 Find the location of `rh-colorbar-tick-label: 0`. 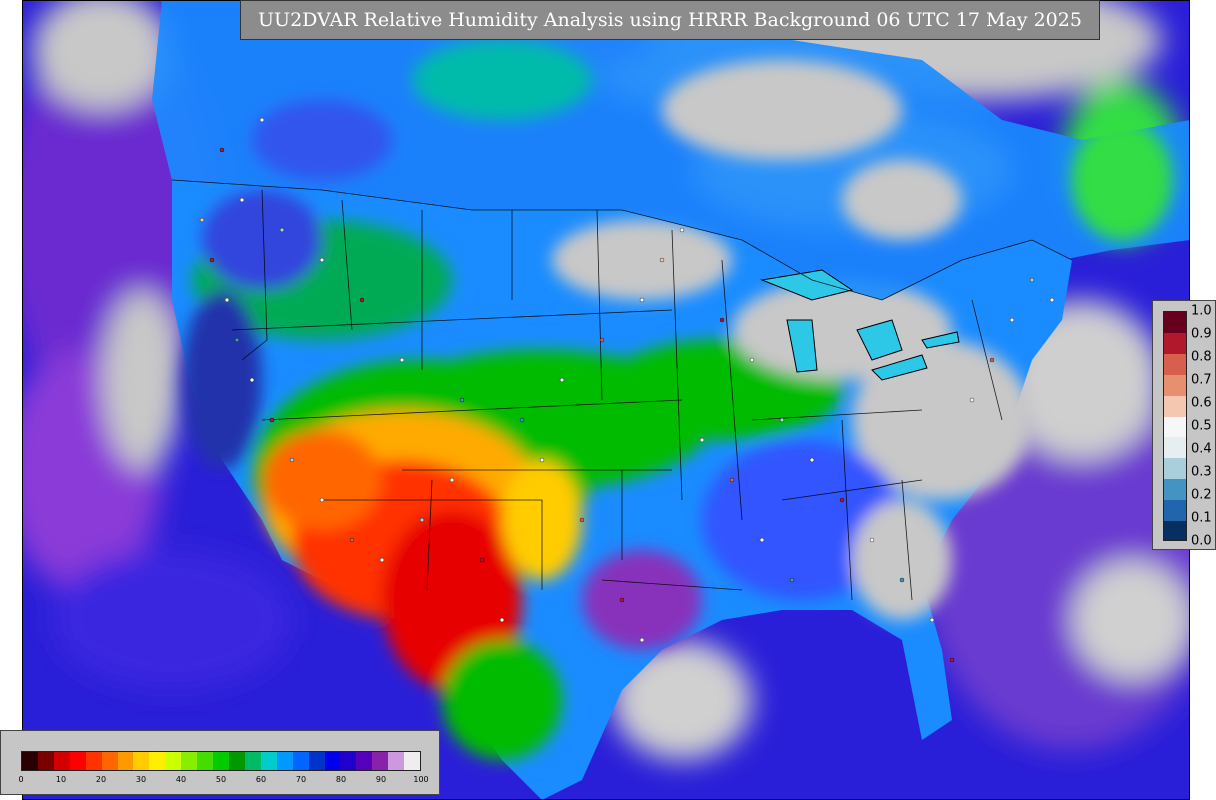

rh-colorbar-tick-label: 0 is located at coordinates (21, 779).